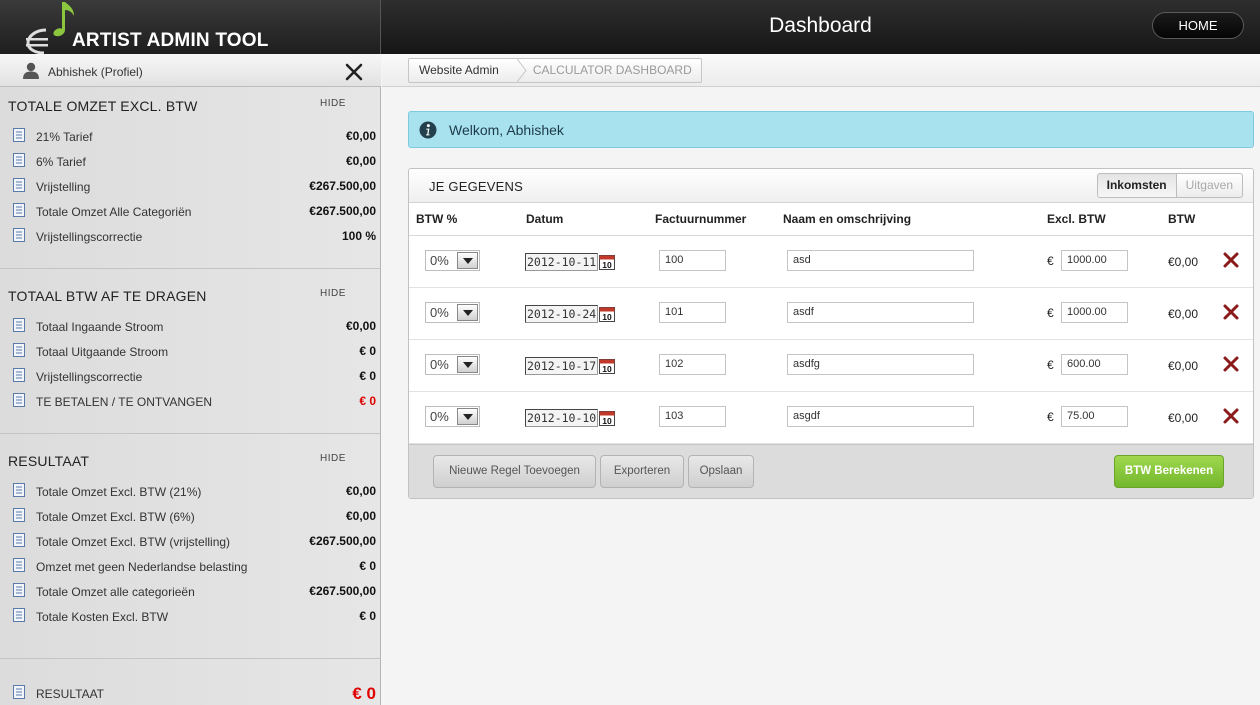 Image resolution: width=1260 pixels, height=705 pixels. Describe the element at coordinates (190, 376) in the screenshot. I see `summary-row: Vrijstellingscorrectie € 0` at that location.